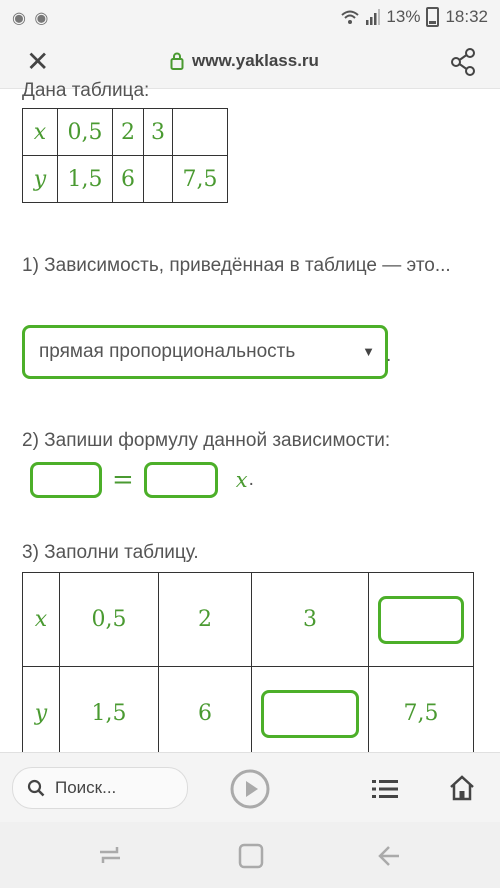 The height and width of the screenshot is (888, 500). What do you see at coordinates (180, 480) in the screenshot?
I see `formula-coefficient-input` at bounding box center [180, 480].